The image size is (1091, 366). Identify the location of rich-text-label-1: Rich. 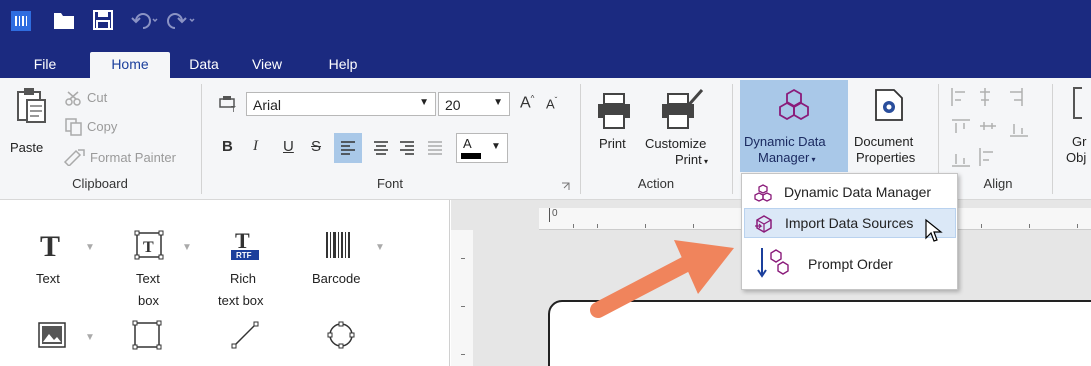
(243, 278).